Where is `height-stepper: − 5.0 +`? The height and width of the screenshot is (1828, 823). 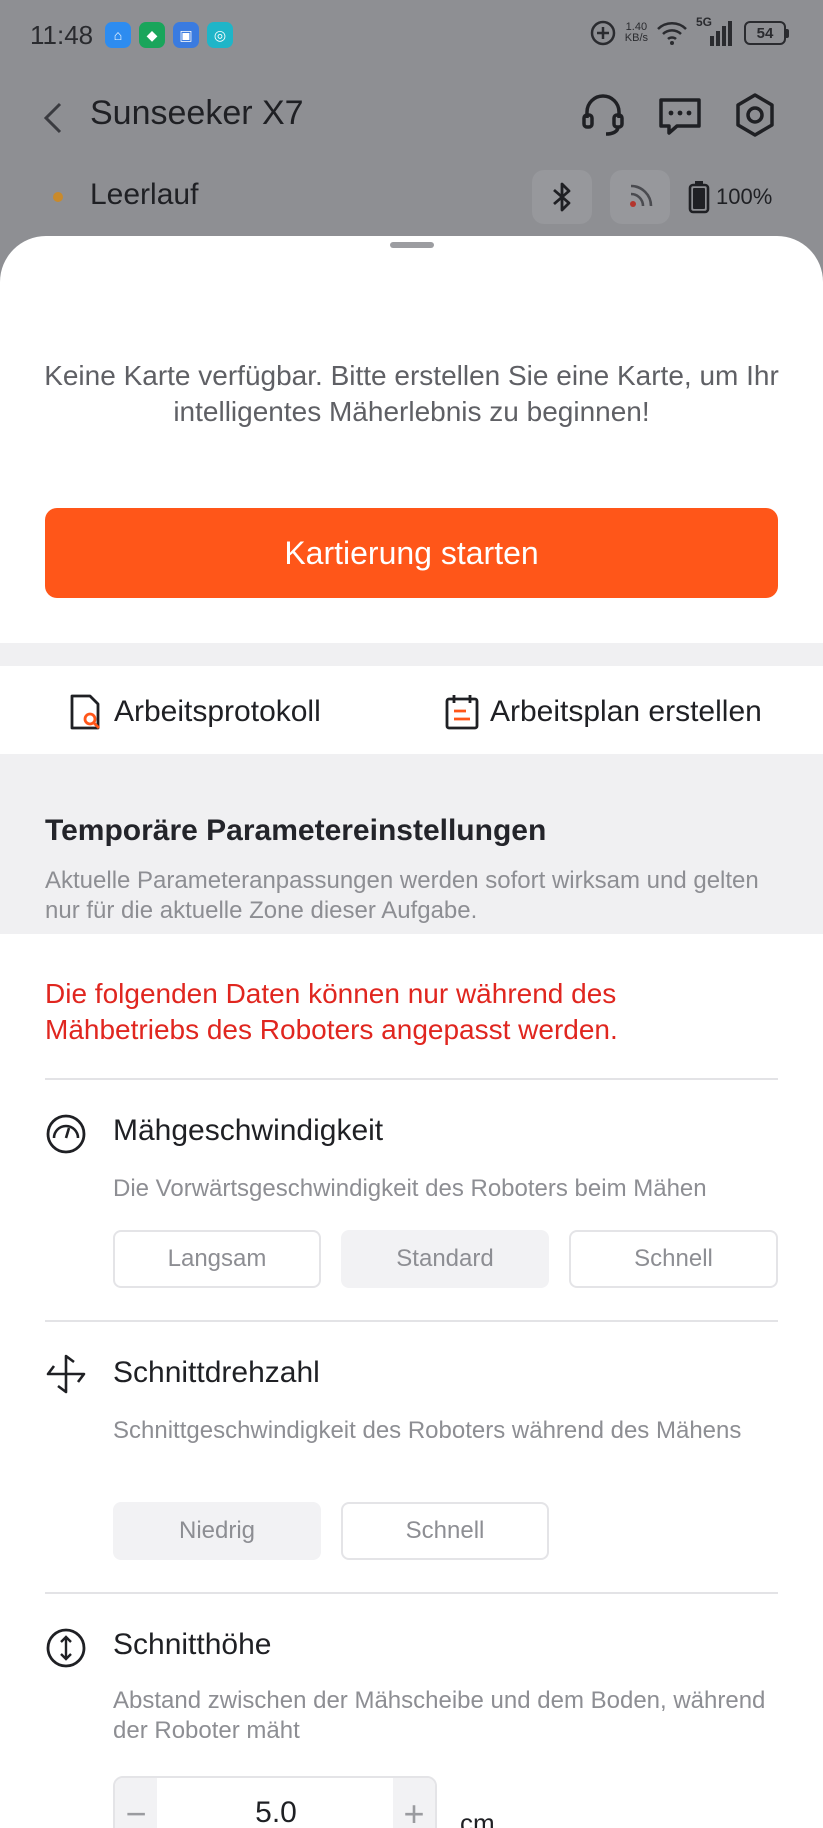
height-stepper: − 5.0 + is located at coordinates (275, 1802).